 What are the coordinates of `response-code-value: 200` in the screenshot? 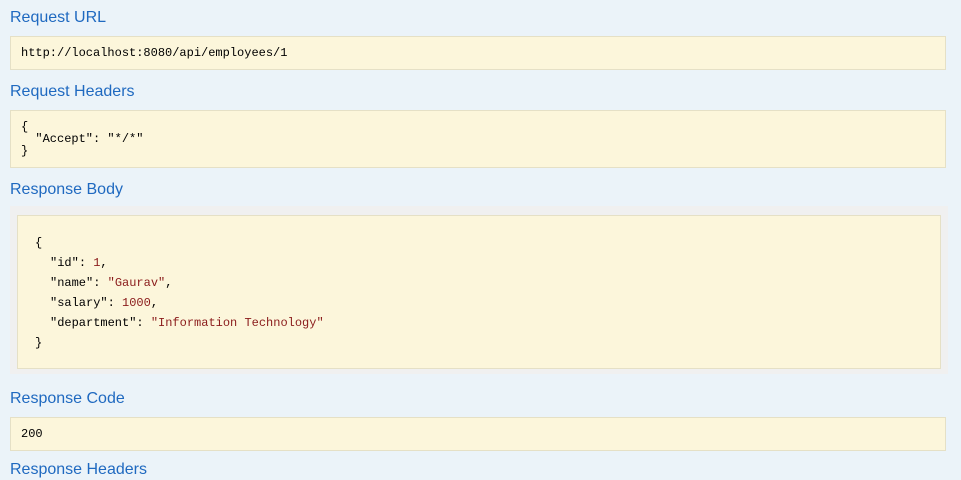 It's located at (32, 434).